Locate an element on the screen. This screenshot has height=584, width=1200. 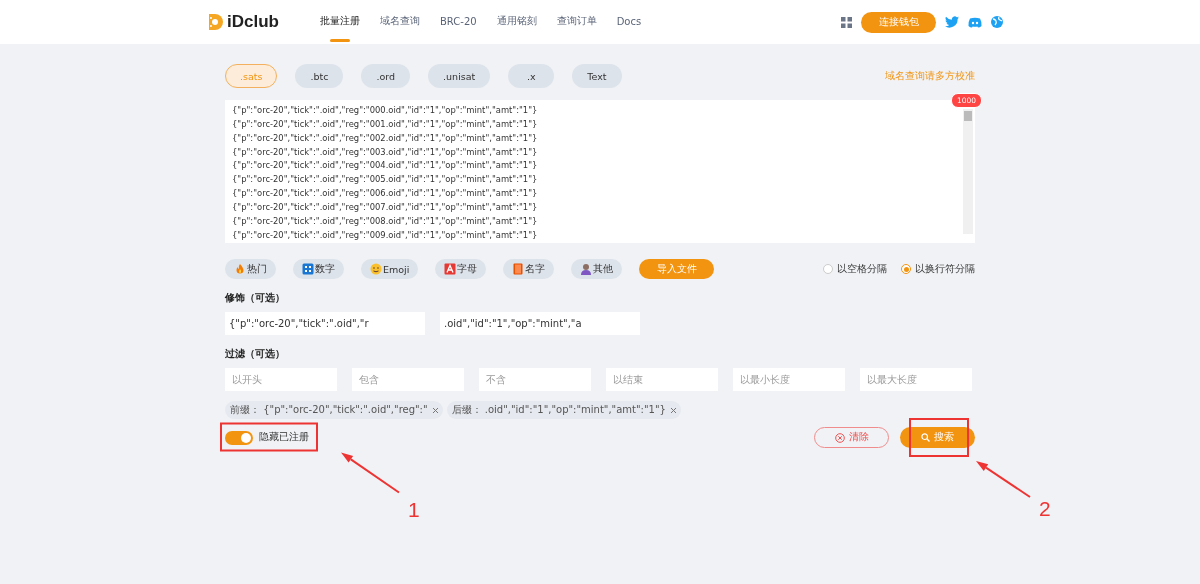
suffix-tab: .unisat is located at coordinates (459, 76).